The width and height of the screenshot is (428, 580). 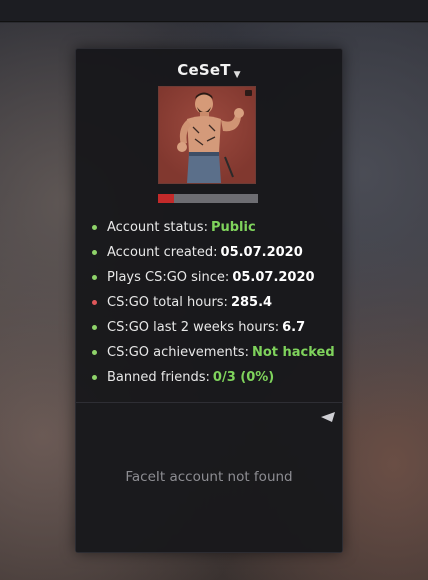 What do you see at coordinates (214, 21) in the screenshot?
I see `top-bar-divider` at bounding box center [214, 21].